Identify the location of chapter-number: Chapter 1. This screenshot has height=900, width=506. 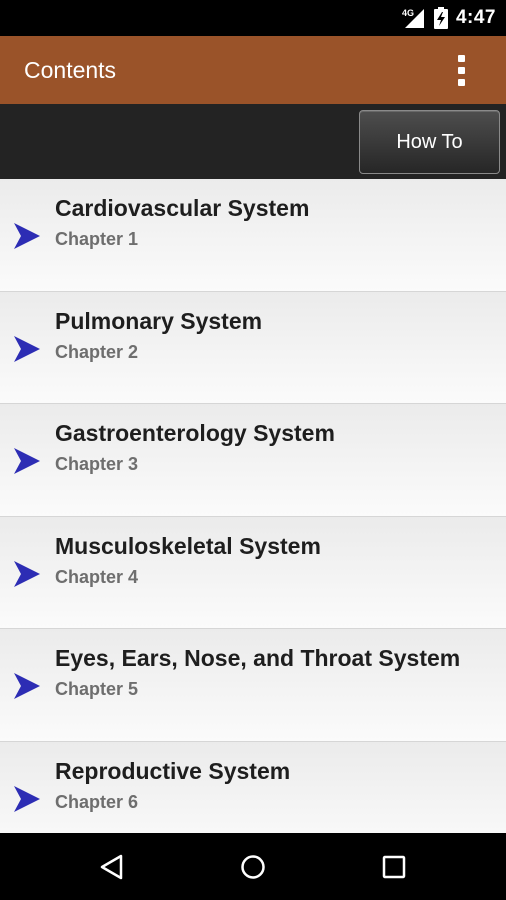
(97, 239).